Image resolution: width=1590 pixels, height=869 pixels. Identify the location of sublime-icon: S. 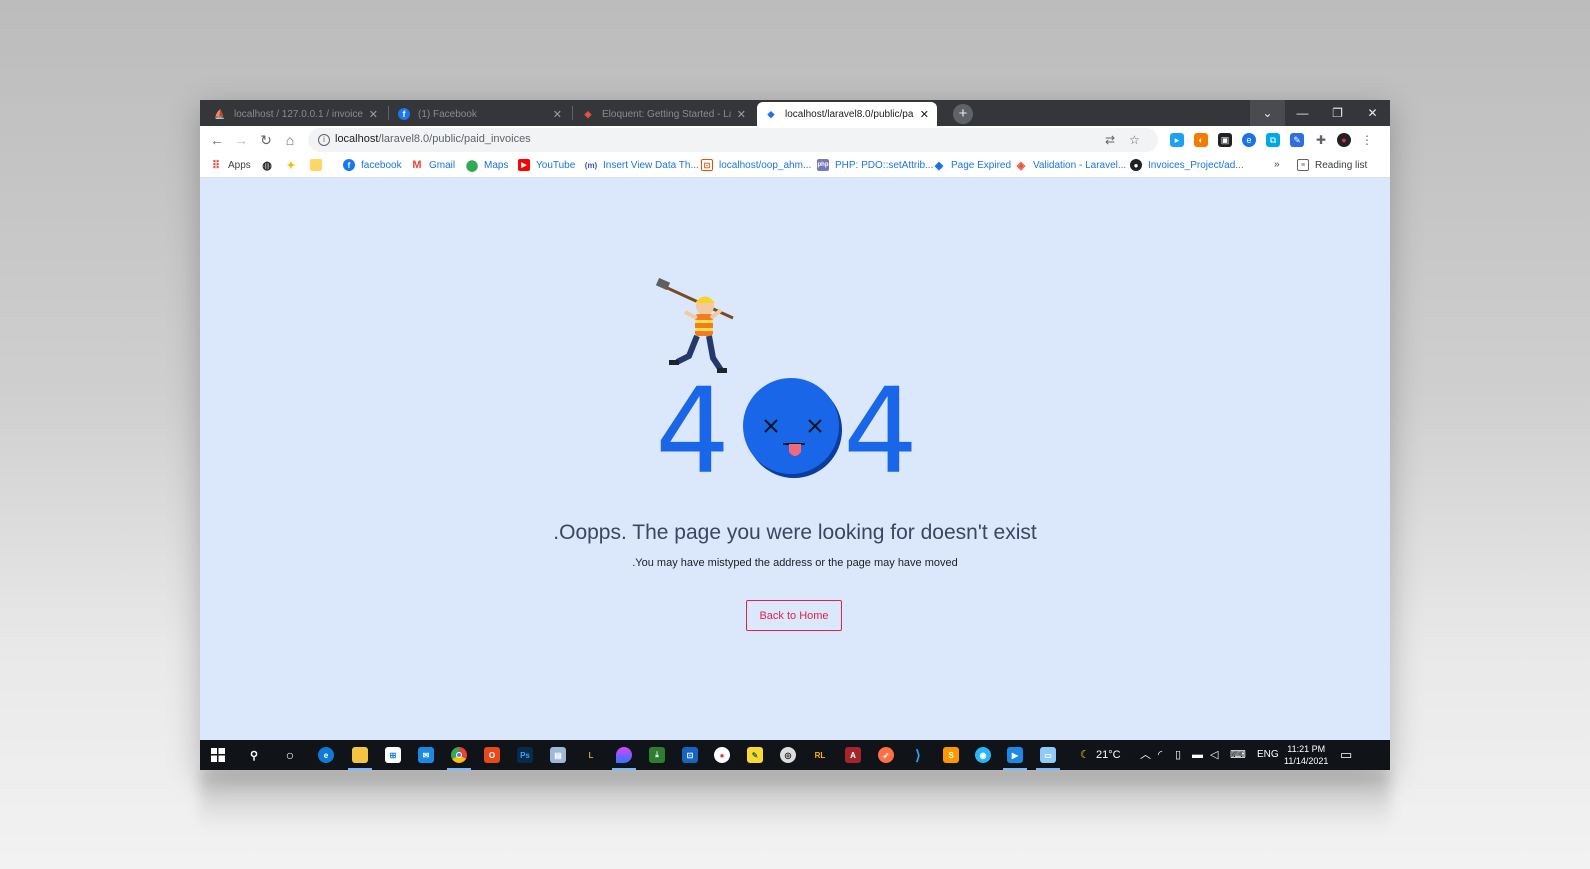
(951, 755).